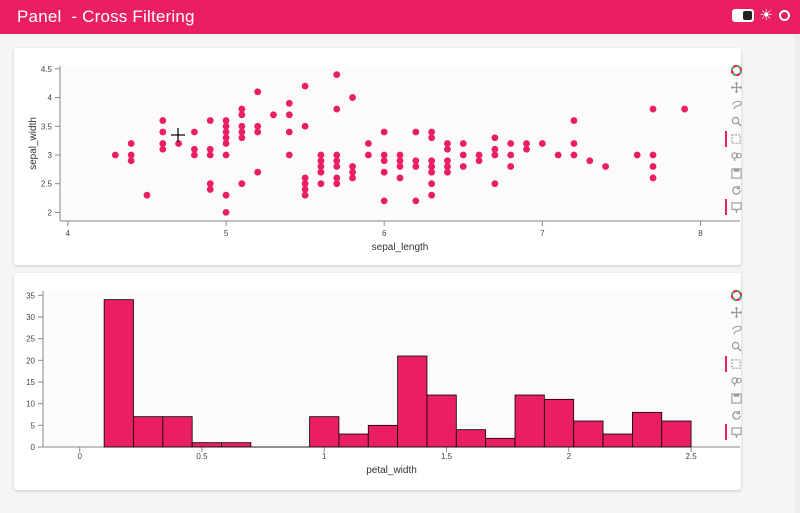  Describe the element at coordinates (569, 456) in the screenshot. I see `x-tick-label: 2` at that location.